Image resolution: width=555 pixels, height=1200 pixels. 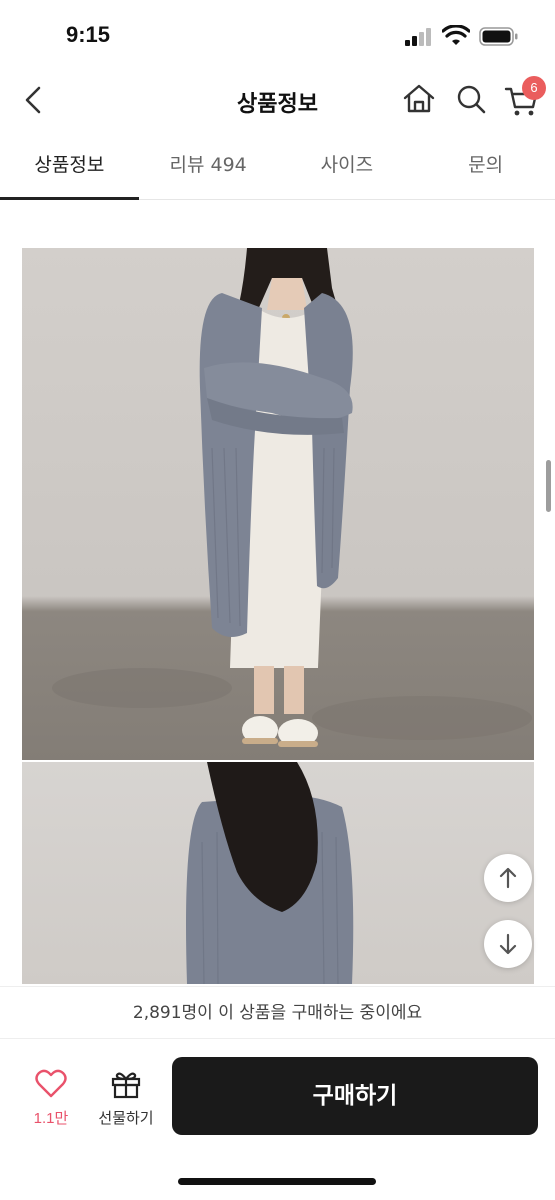 I want to click on tab-inquiry: 문의, so click(x=485, y=165).